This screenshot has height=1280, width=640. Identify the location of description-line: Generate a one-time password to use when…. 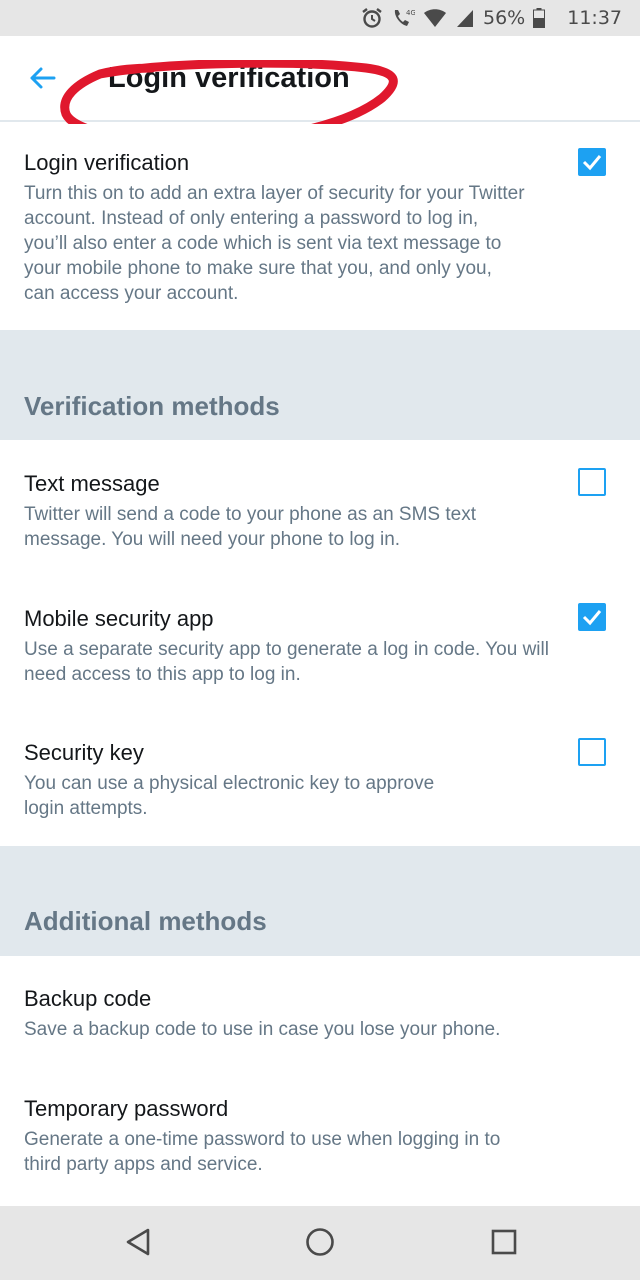
(262, 1139).